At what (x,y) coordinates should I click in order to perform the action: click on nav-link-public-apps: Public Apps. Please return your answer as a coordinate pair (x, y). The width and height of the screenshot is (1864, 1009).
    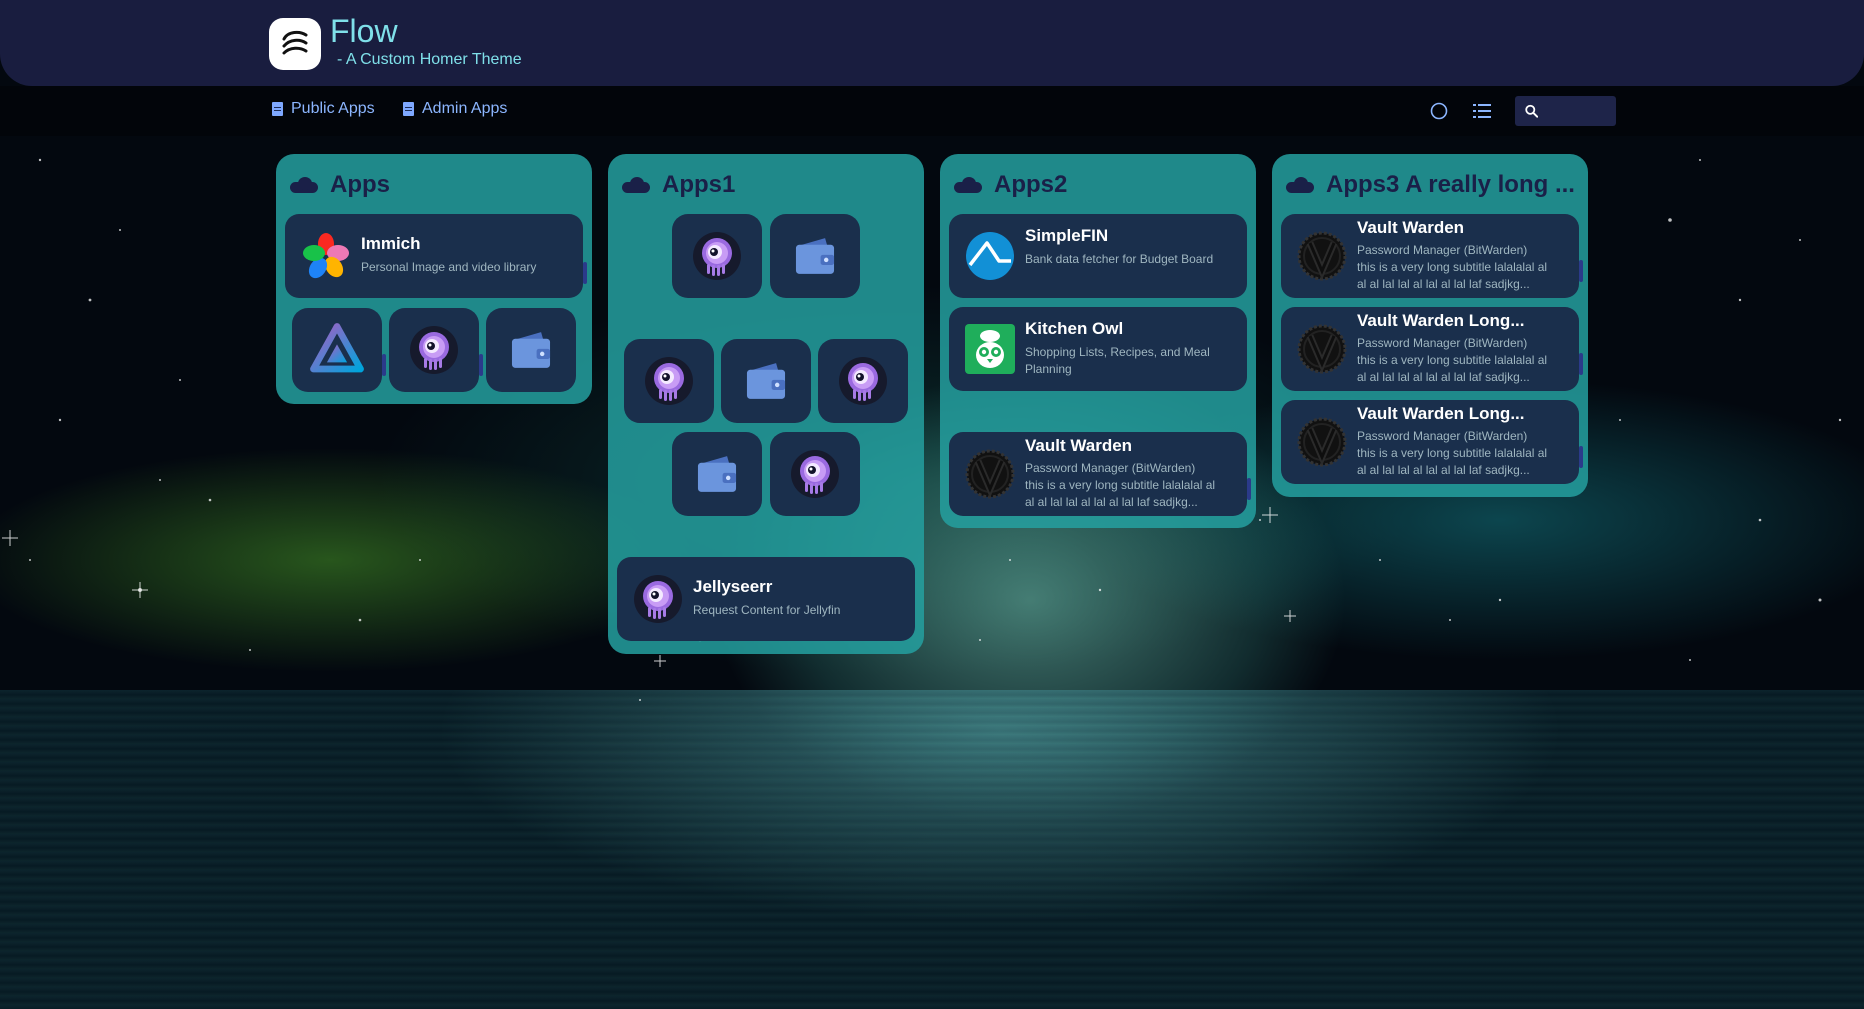
    Looking at the image, I should click on (323, 109).